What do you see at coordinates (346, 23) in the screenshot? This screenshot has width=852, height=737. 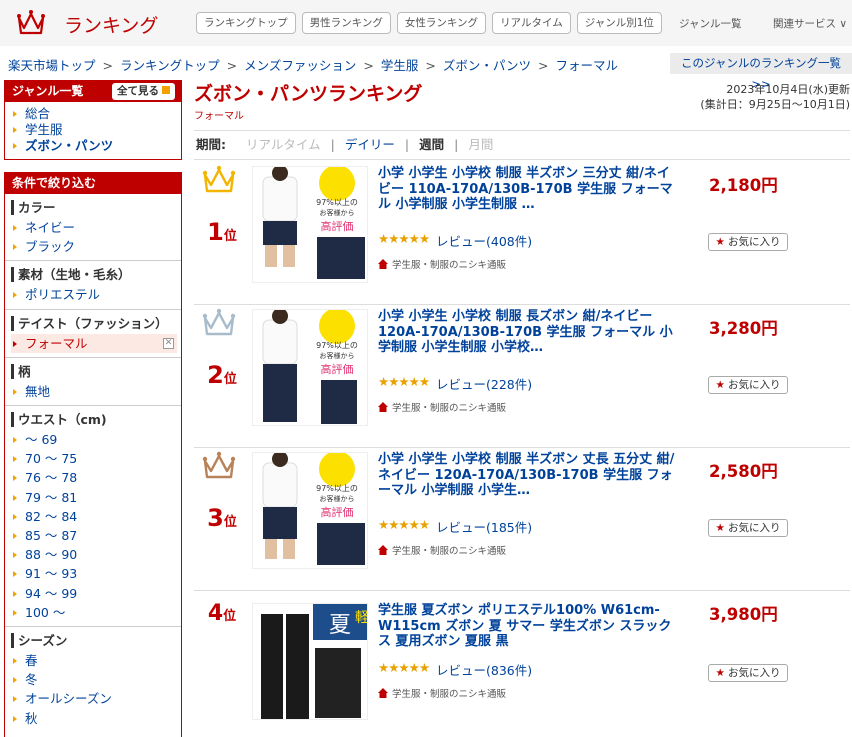 I see `nav-men-ranking: 男性ランキング` at bounding box center [346, 23].